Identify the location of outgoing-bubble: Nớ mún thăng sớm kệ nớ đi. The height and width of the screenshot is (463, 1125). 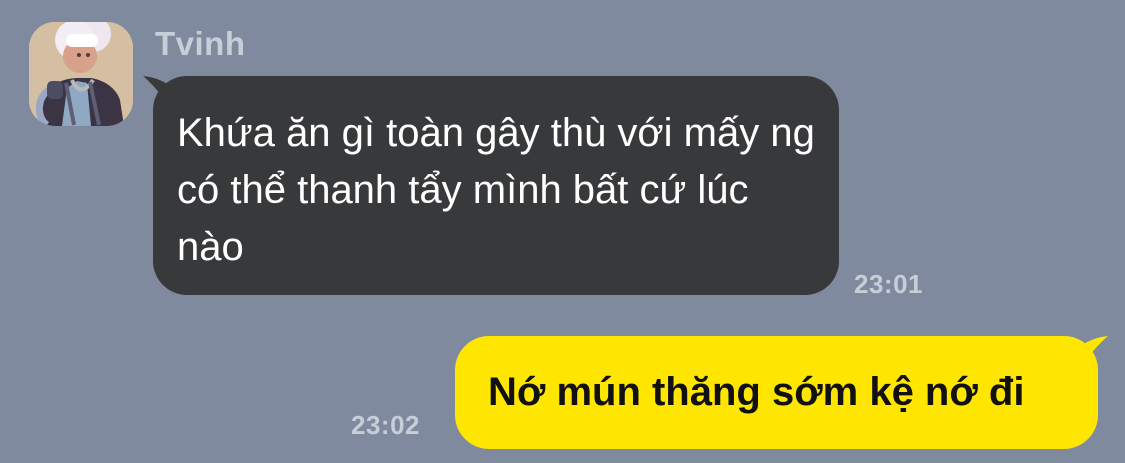
(776, 392).